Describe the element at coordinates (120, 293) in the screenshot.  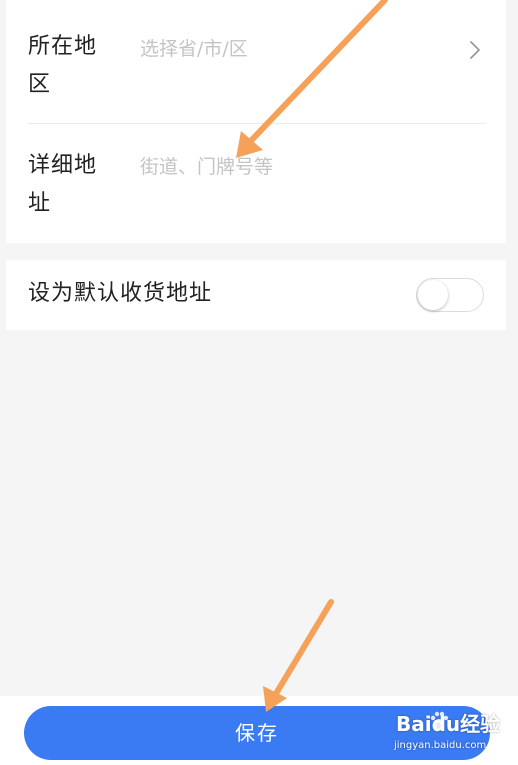
I see `default-address-label: 设为默认收货地址` at that location.